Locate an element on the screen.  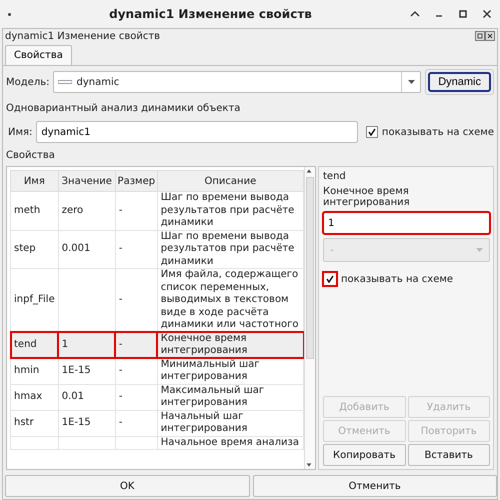
window-title: dynamic1 Изменение свойств is located at coordinates (210, 14).